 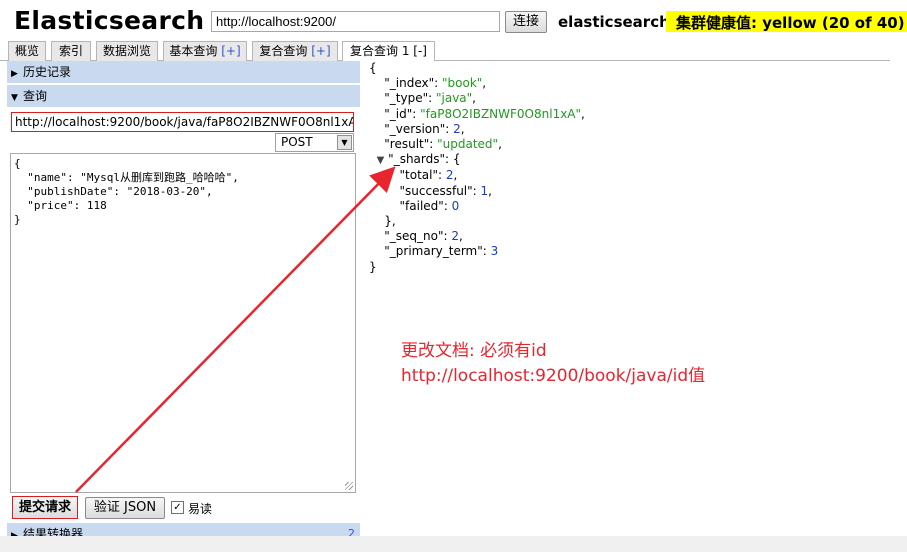 What do you see at coordinates (474, 351) in the screenshot?
I see `annotation-line-1: 更改文档: 必须有id` at bounding box center [474, 351].